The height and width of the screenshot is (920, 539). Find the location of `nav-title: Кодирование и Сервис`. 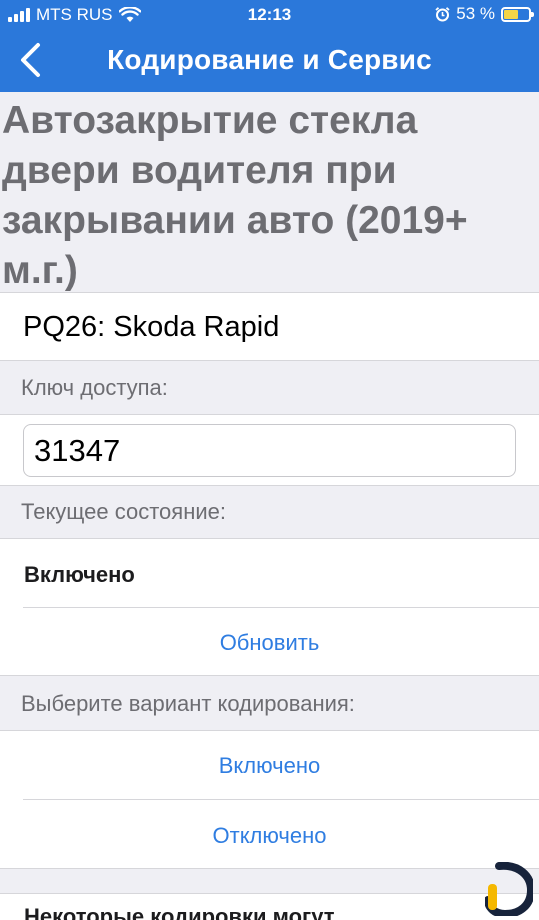

nav-title: Кодирование и Сервис is located at coordinates (269, 59).